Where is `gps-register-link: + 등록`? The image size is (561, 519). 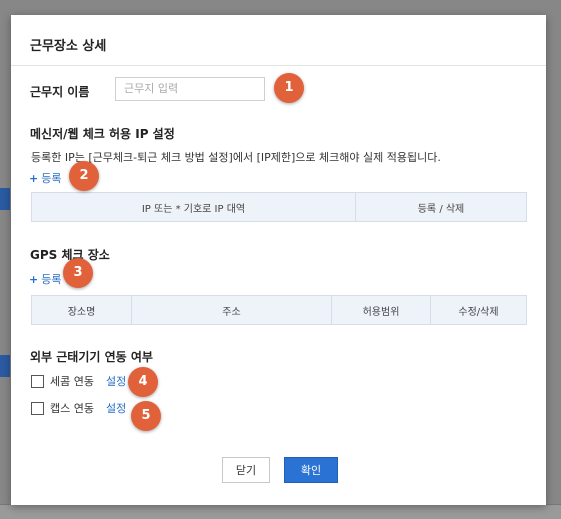 gps-register-link: + 등록 is located at coordinates (45, 279).